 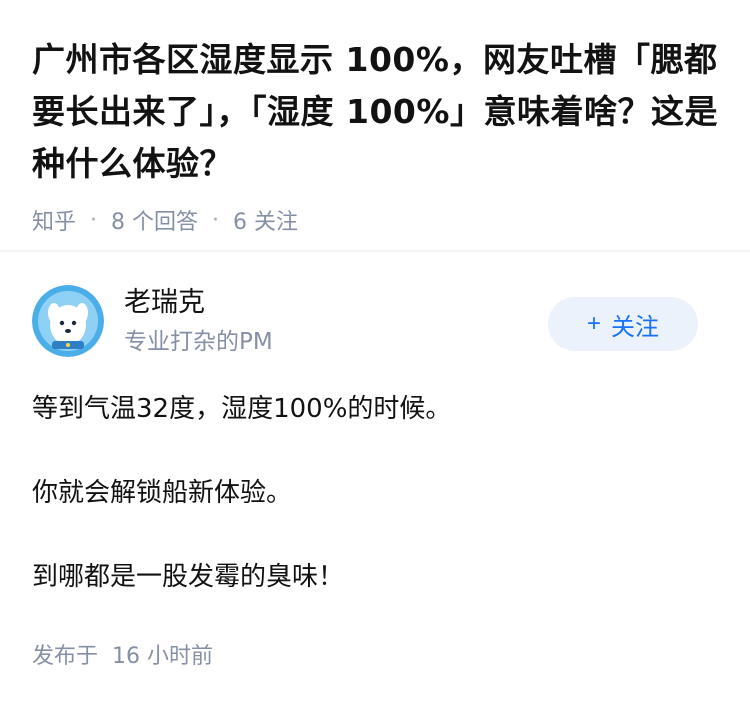 What do you see at coordinates (198, 342) in the screenshot?
I see `author-headline: 专业打杂的PM` at bounding box center [198, 342].